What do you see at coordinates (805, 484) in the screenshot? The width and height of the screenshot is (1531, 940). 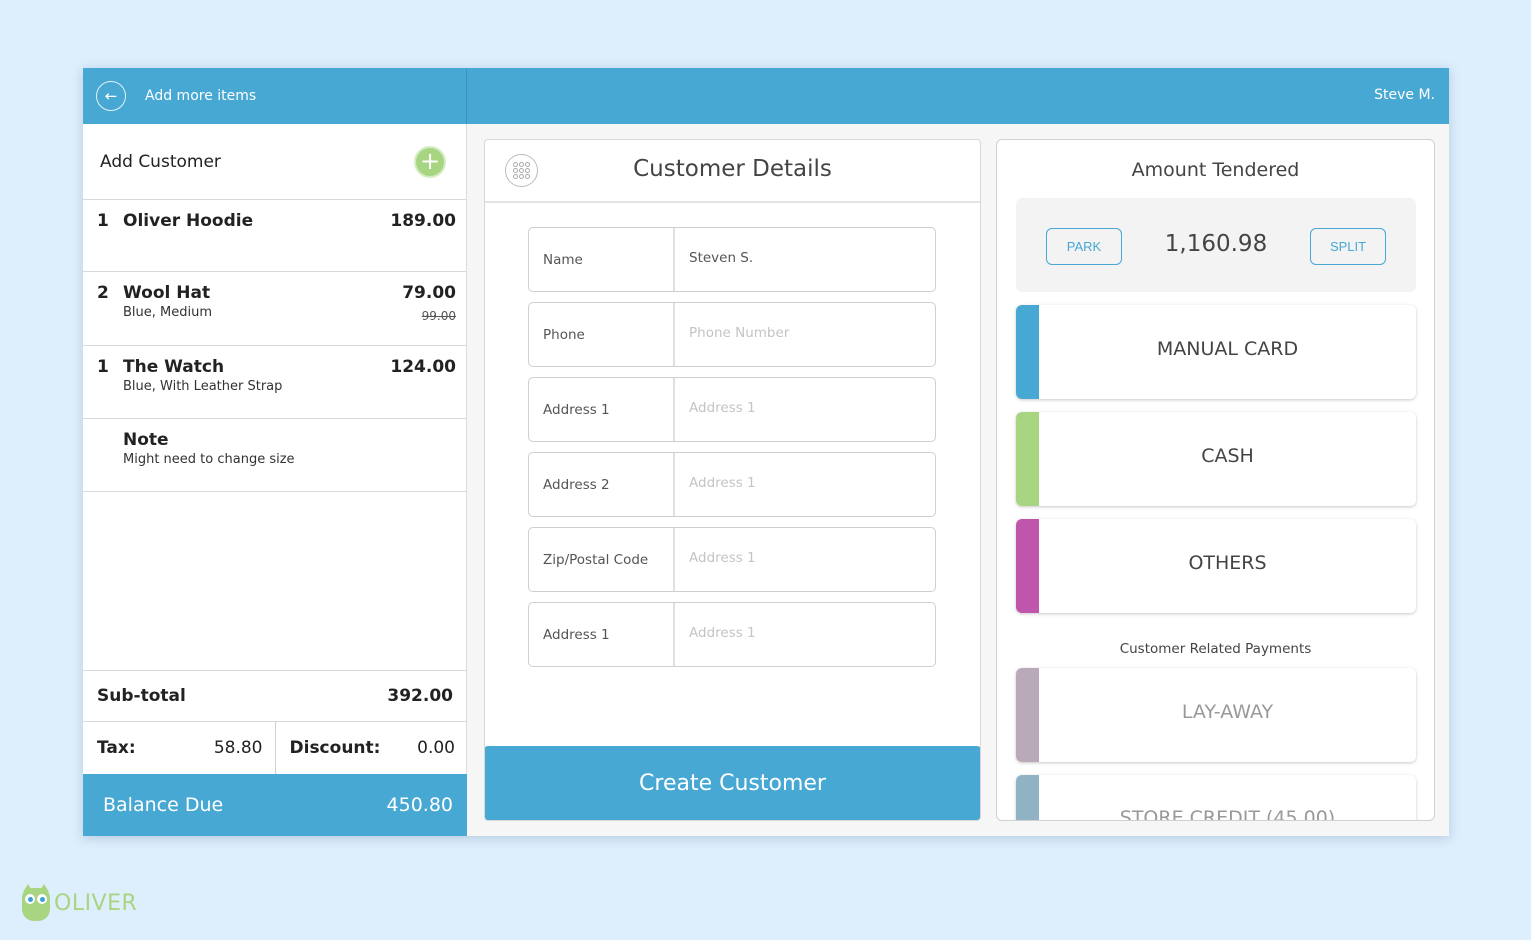 I see `address2-input` at bounding box center [805, 484].